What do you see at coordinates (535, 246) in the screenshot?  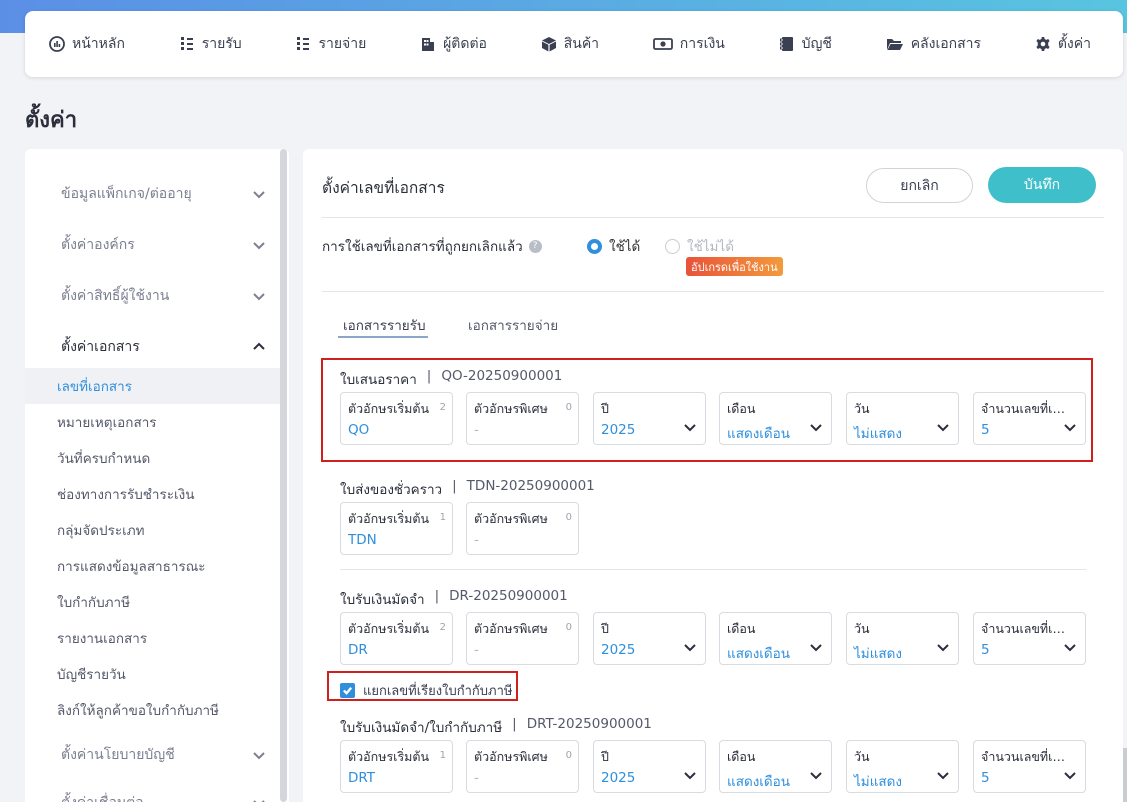 I see `help-icon: ?` at bounding box center [535, 246].